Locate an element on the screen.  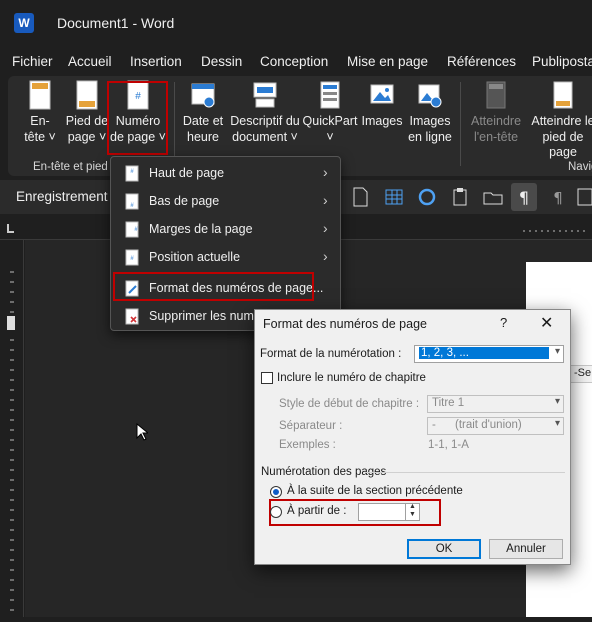
more-icon is located at coordinates (583, 197).